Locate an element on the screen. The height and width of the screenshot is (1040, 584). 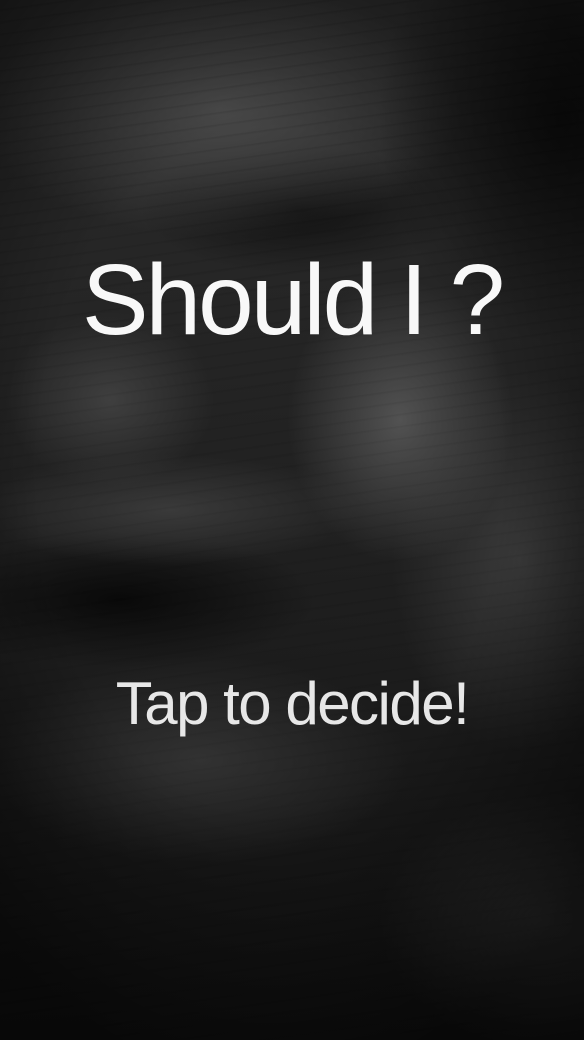
question-title: Should I ? is located at coordinates (293, 300).